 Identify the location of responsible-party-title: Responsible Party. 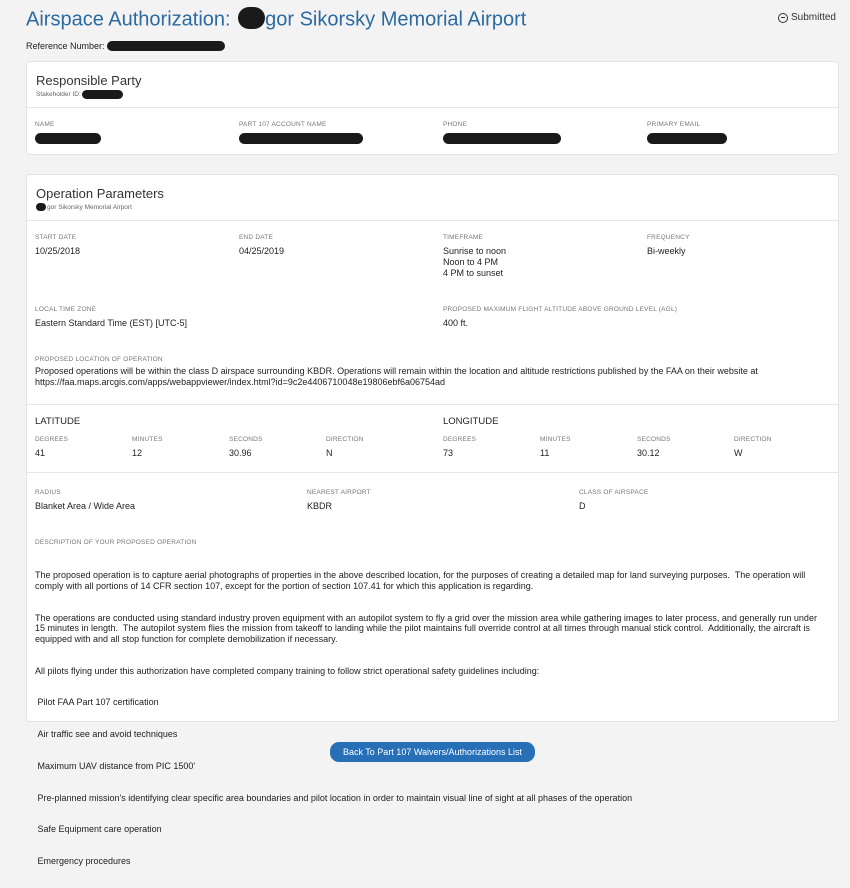
(89, 80).